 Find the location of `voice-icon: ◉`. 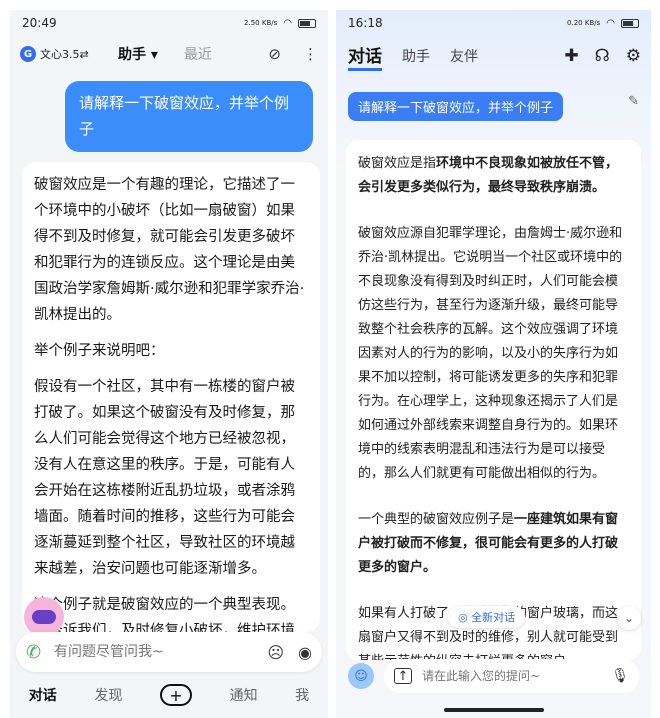

voice-icon: ◉ is located at coordinates (305, 652).